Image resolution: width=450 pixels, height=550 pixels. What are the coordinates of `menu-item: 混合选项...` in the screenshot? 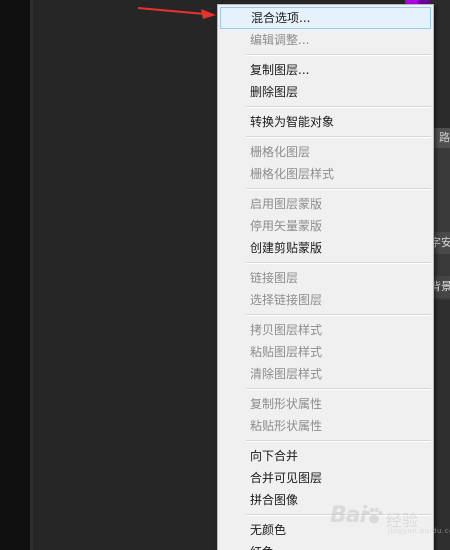 It's located at (325, 18).